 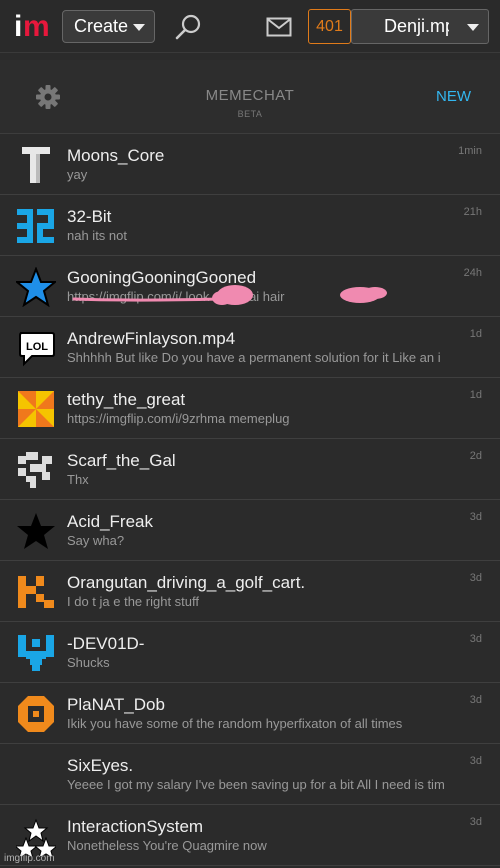 What do you see at coordinates (36, 837) in the screenshot?
I see `star-triangle-avatar` at bounding box center [36, 837].